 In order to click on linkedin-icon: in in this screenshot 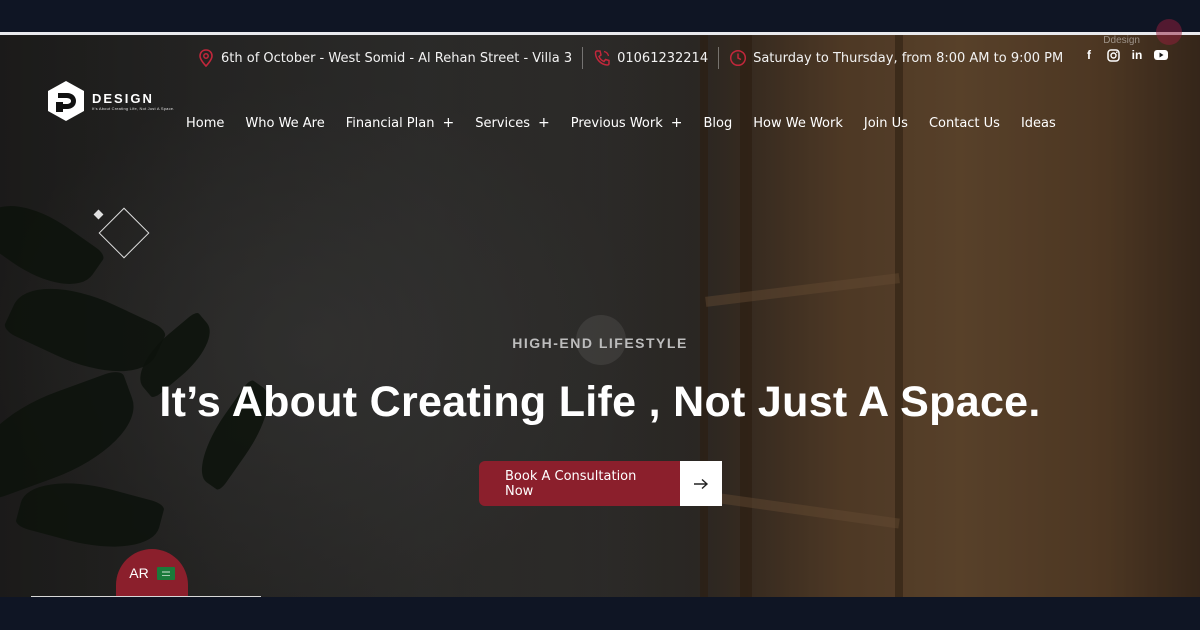, I will do `click(1137, 55)`.